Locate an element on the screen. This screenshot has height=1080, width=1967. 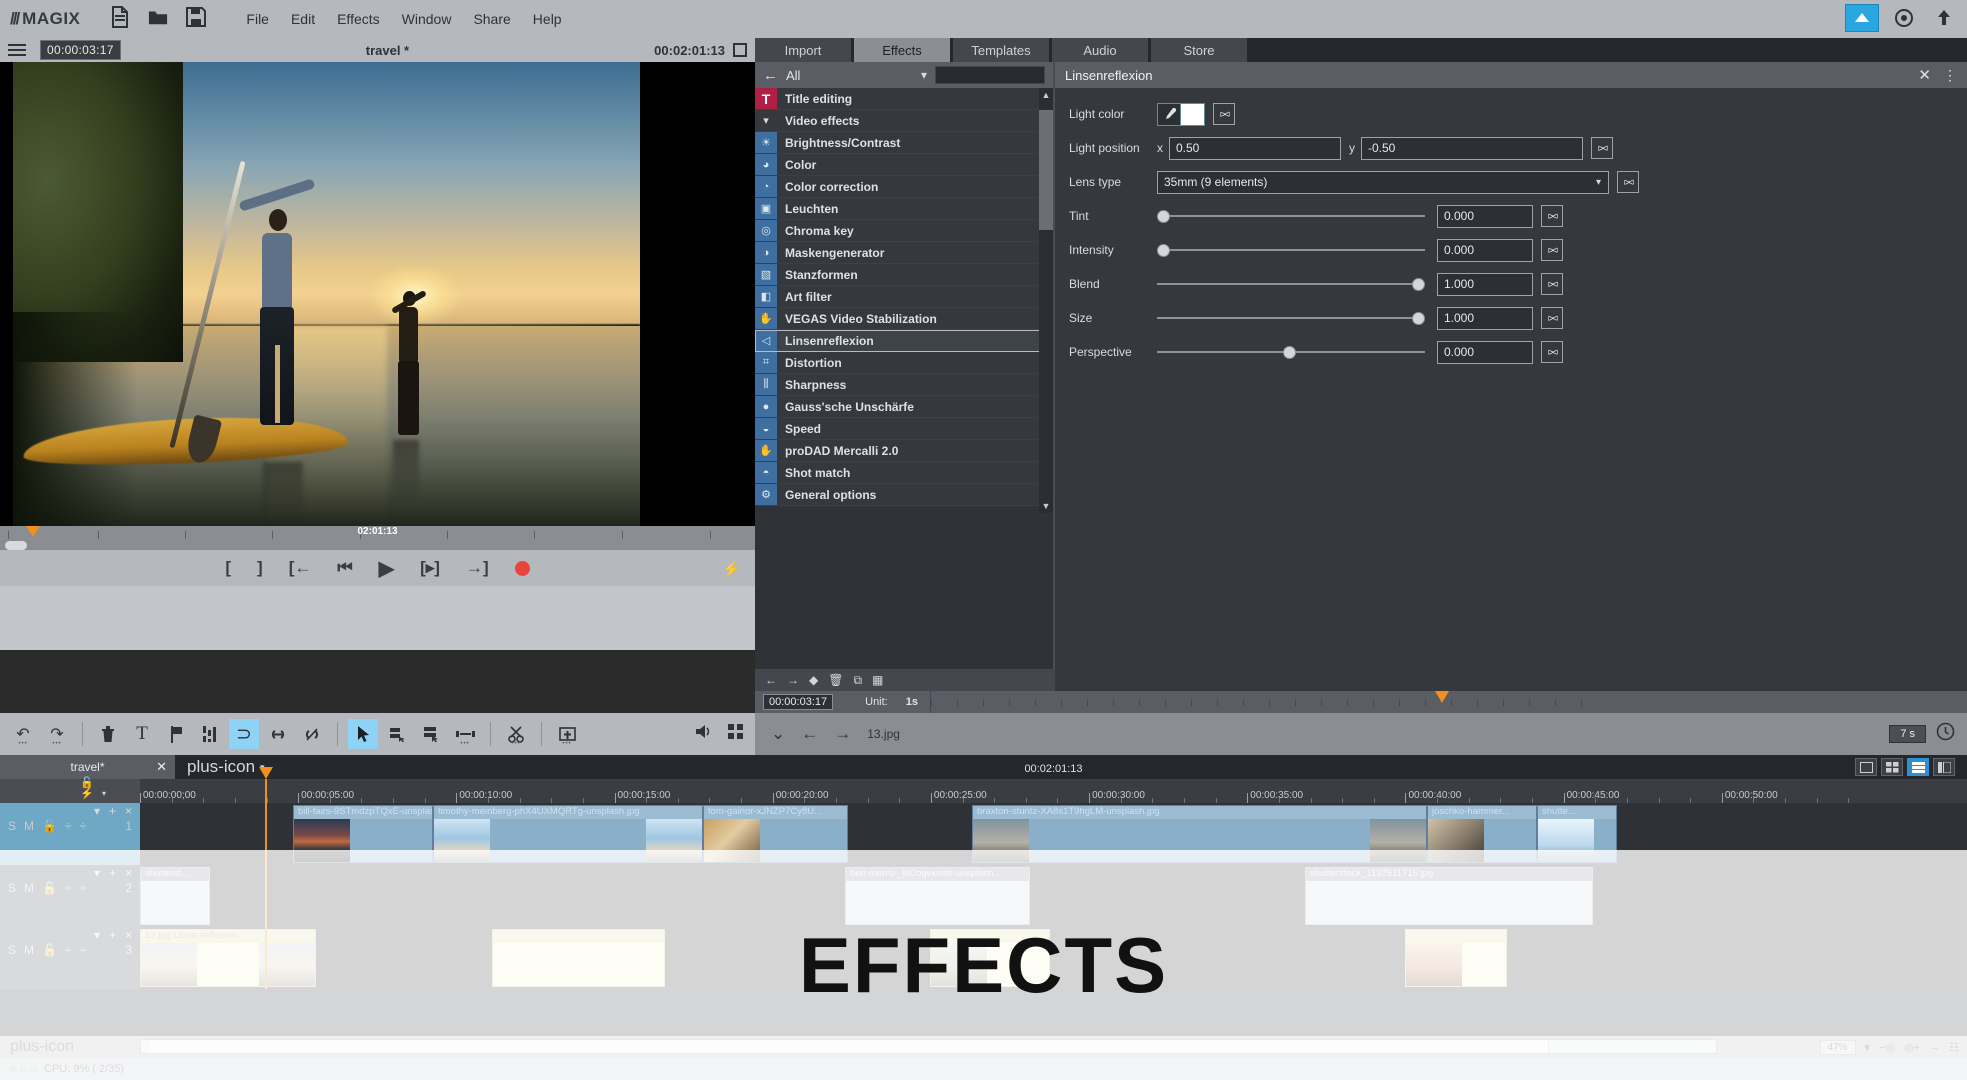
effects-search-input is located at coordinates (990, 75).